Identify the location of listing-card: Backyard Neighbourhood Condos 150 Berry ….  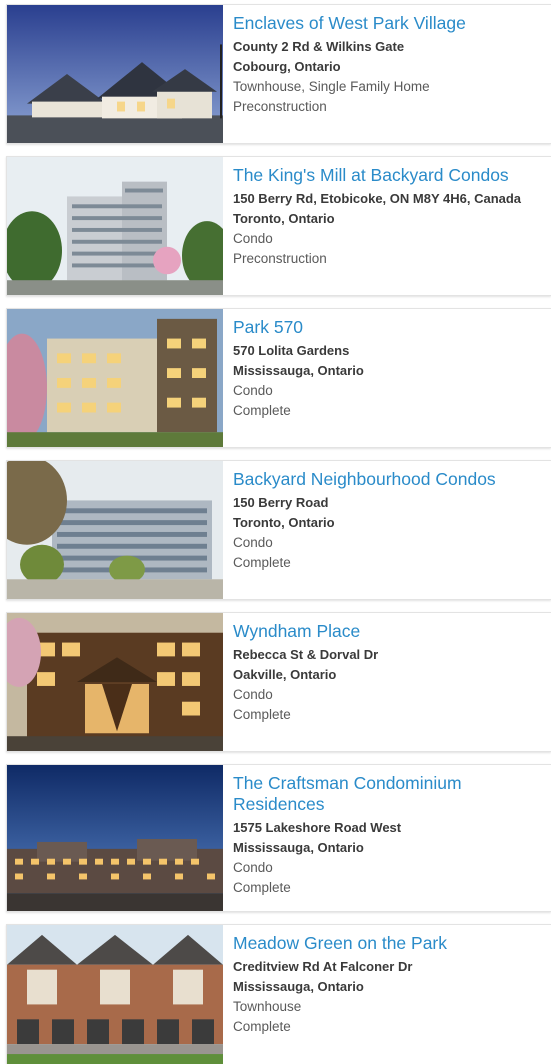
(278, 530).